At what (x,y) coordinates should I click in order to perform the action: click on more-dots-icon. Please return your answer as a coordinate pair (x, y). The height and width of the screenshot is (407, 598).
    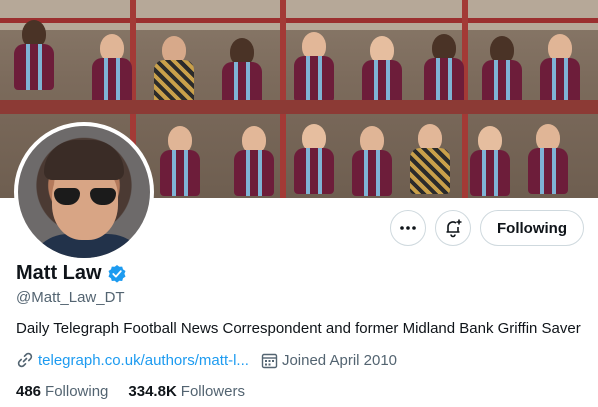
    Looking at the image, I should click on (408, 228).